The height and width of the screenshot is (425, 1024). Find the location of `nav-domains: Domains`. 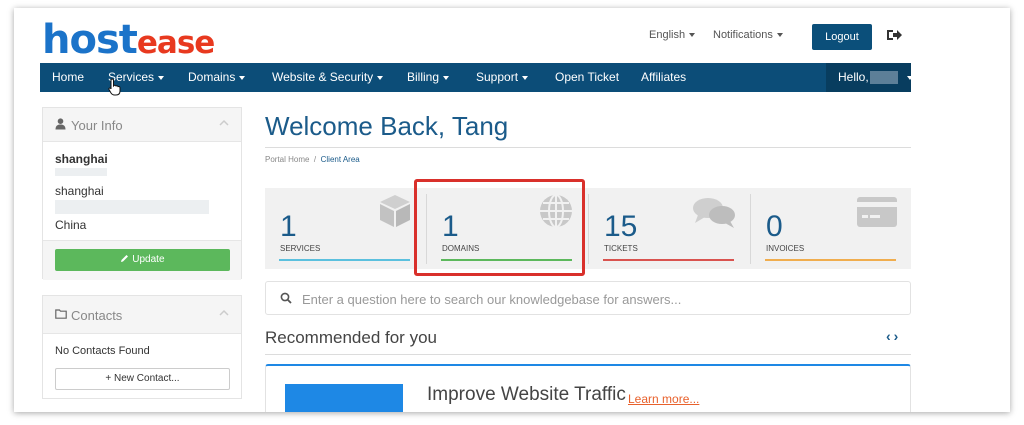

nav-domains: Domains is located at coordinates (217, 77).